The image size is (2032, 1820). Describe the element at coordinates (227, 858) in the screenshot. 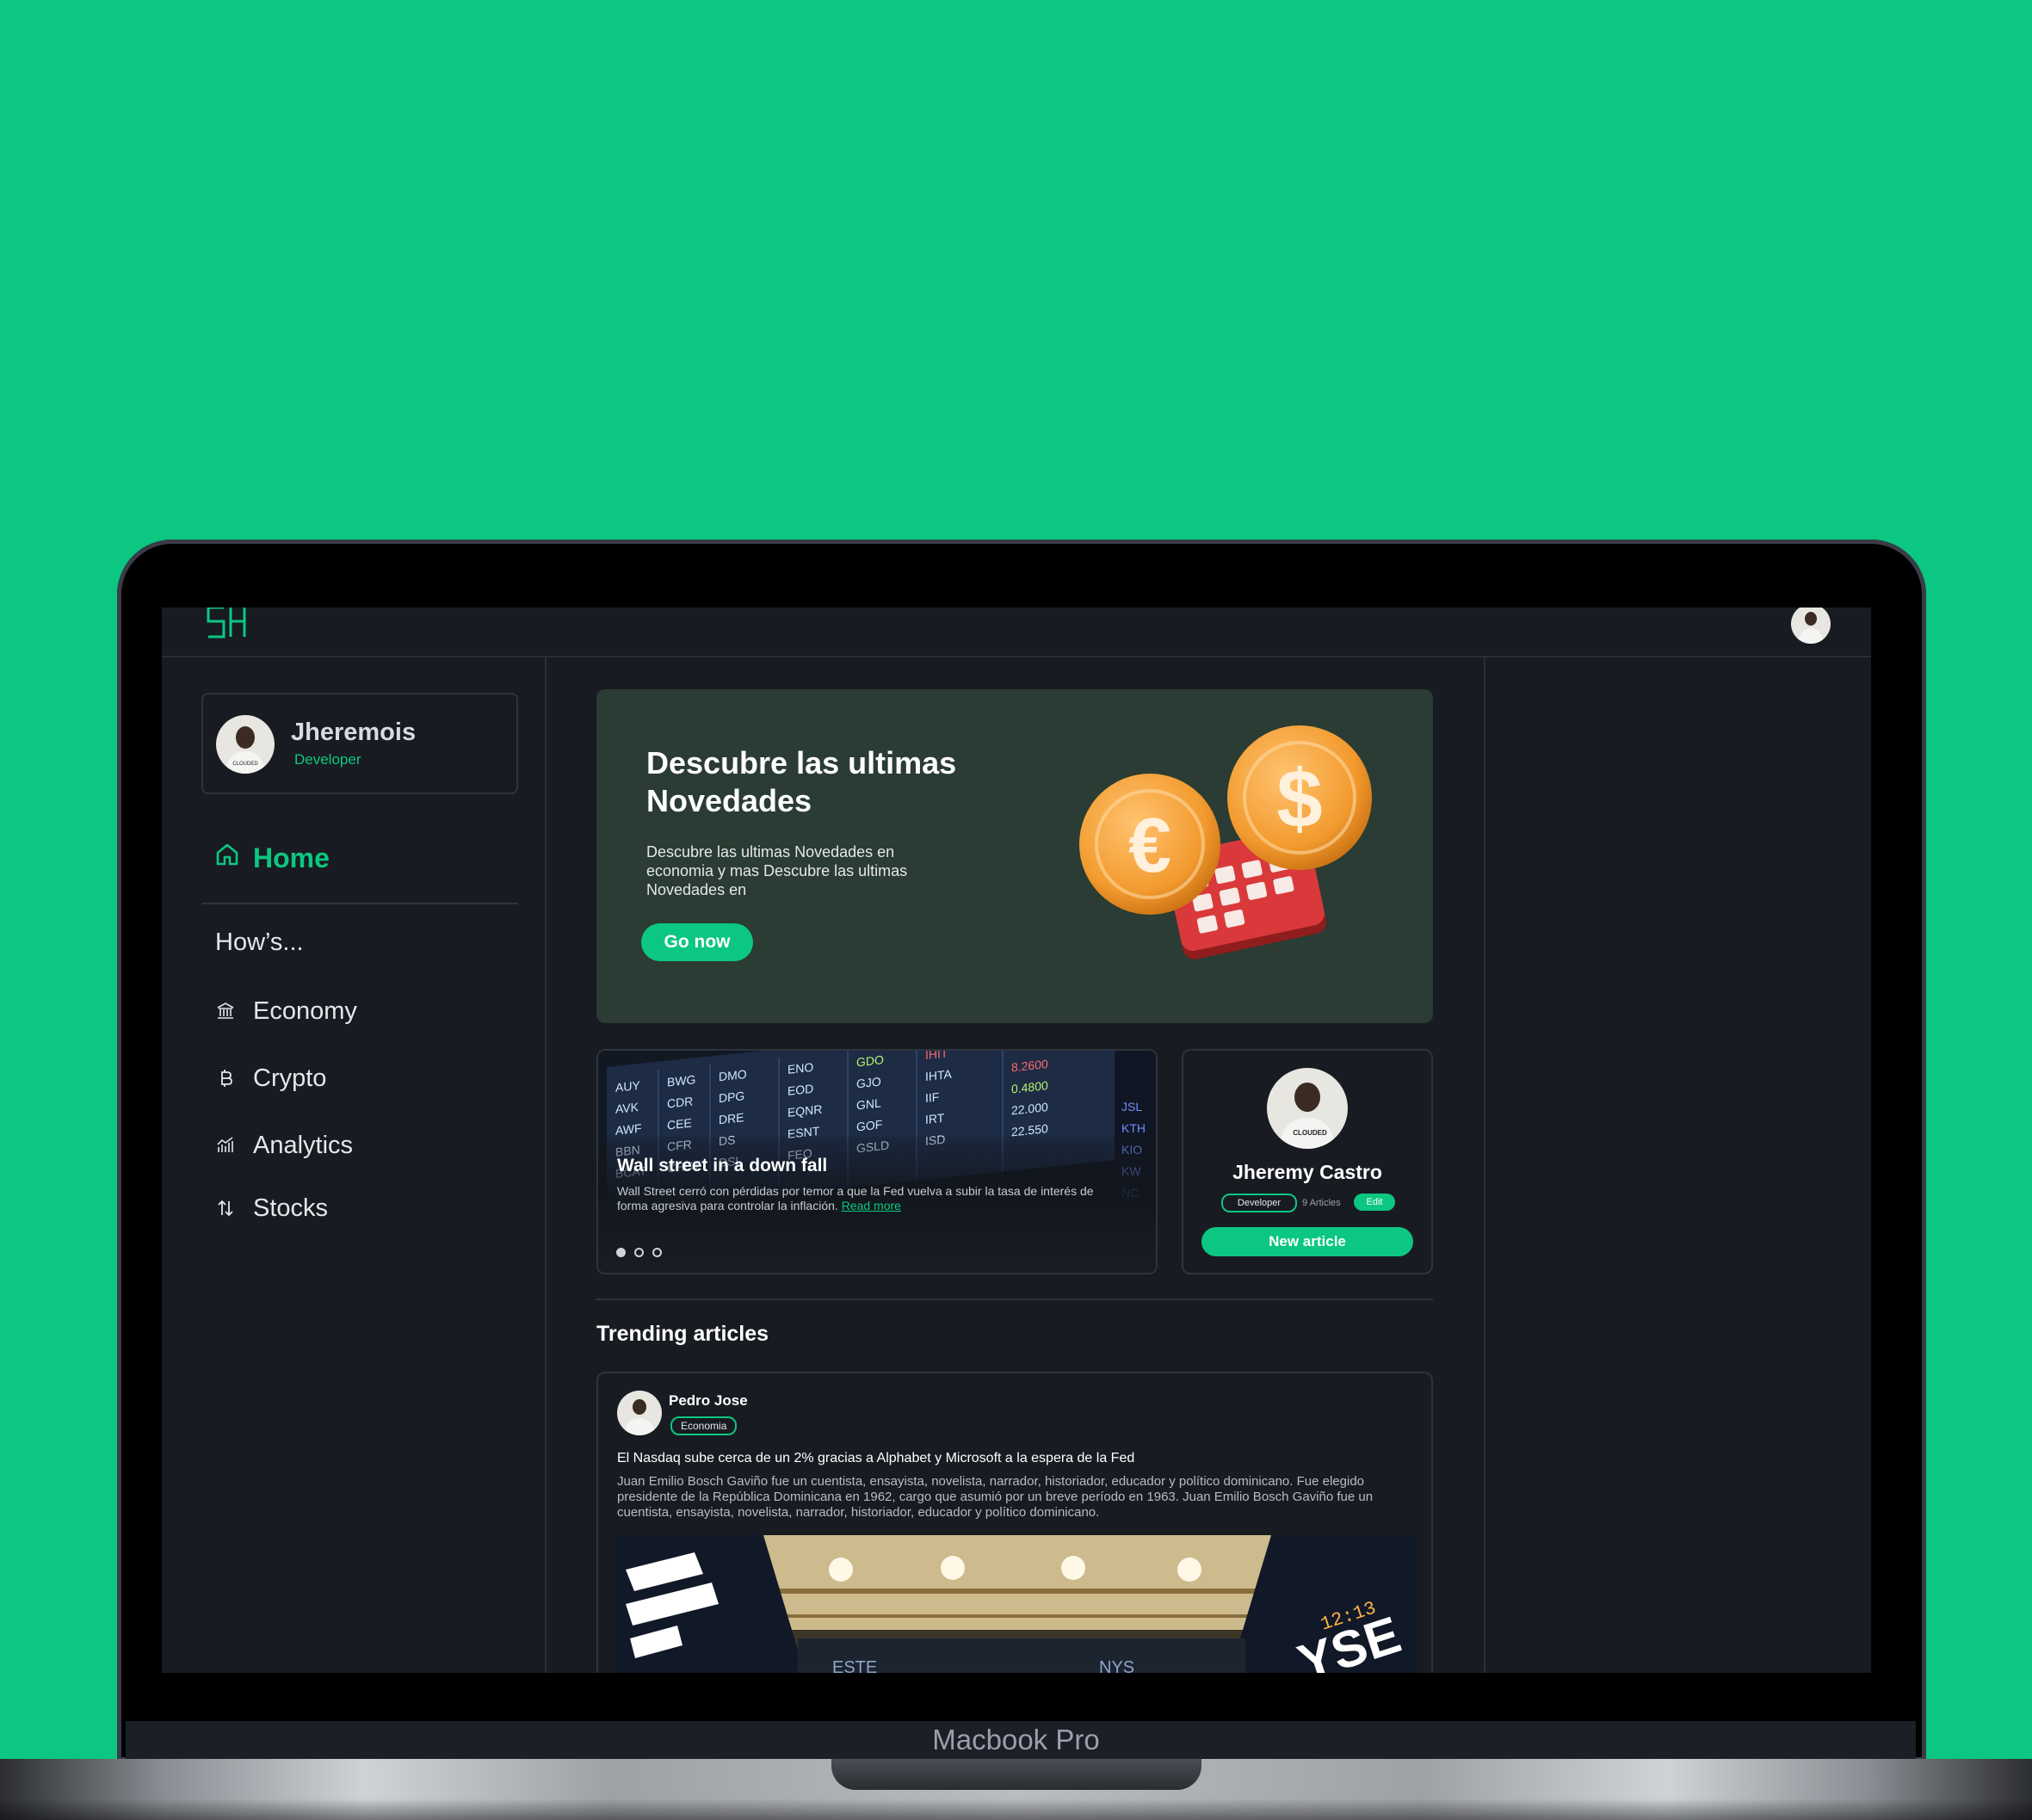

I see `home-icon` at that location.